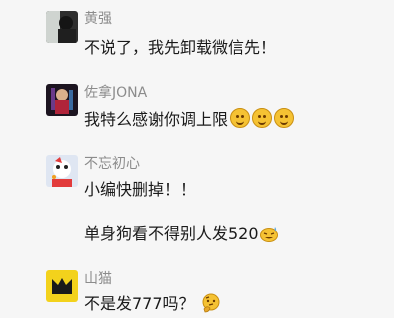 This screenshot has height=318, width=394. I want to click on comment-text-row: 我特么感谢你调上限, so click(189, 118).